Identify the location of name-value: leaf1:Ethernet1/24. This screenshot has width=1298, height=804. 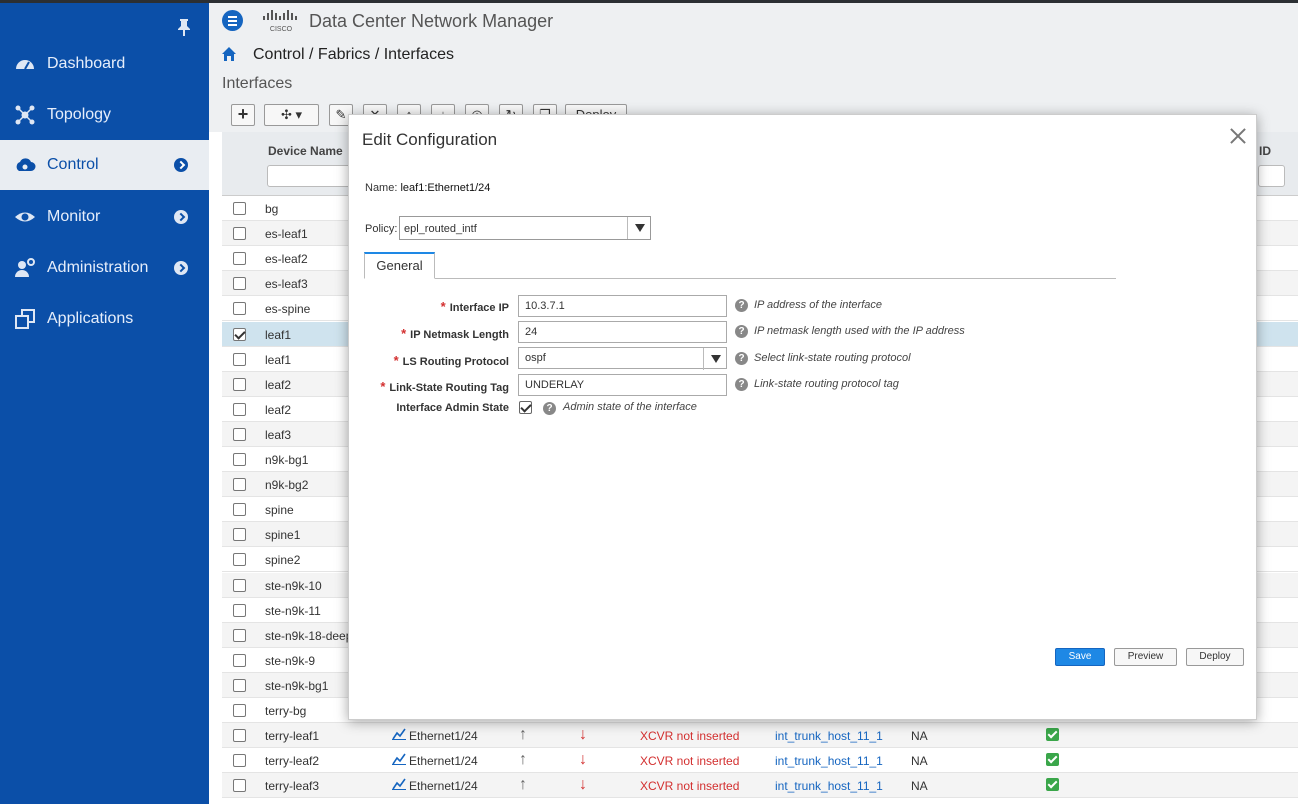
(445, 188).